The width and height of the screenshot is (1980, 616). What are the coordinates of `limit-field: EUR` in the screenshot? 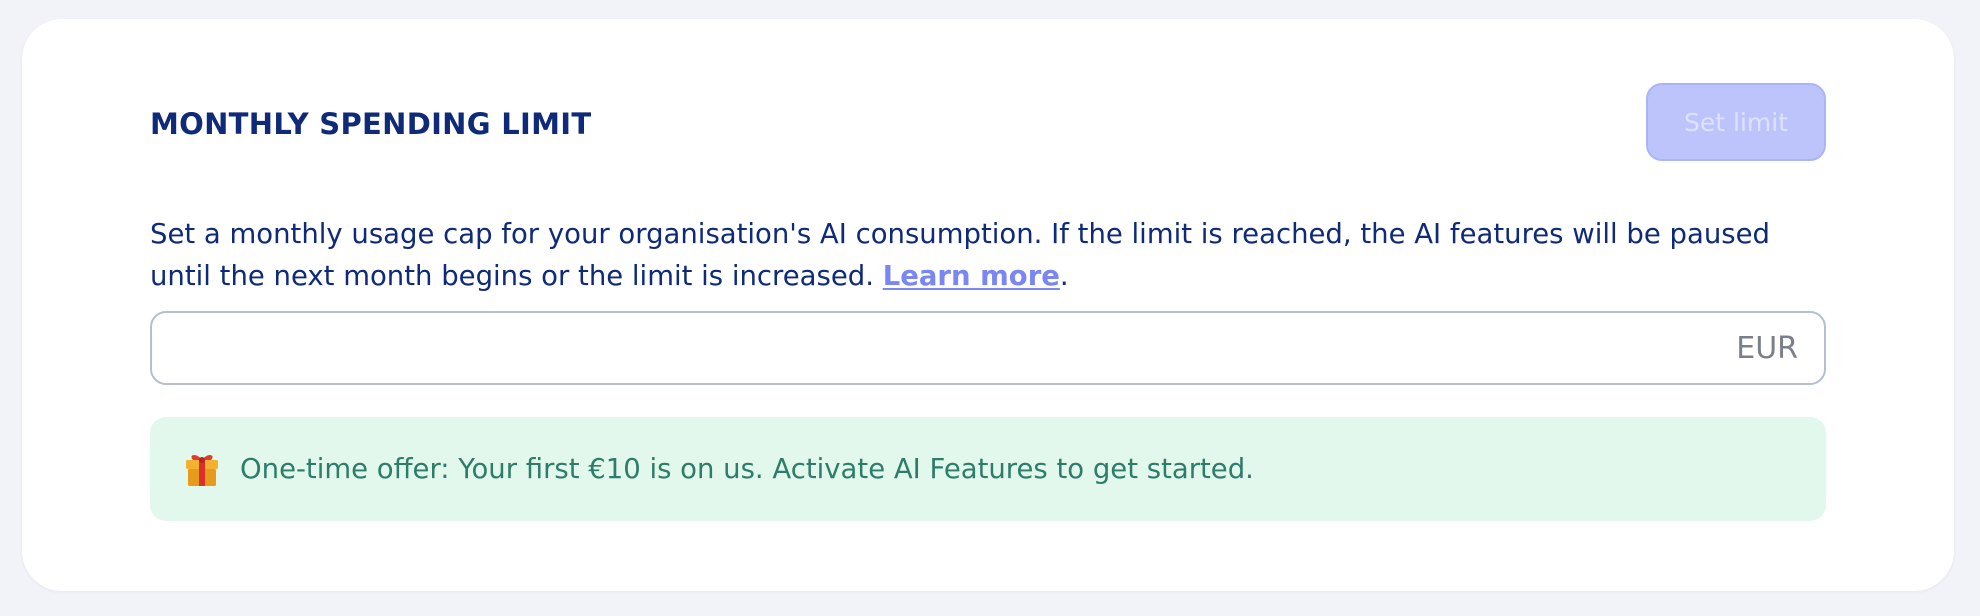 It's located at (988, 348).